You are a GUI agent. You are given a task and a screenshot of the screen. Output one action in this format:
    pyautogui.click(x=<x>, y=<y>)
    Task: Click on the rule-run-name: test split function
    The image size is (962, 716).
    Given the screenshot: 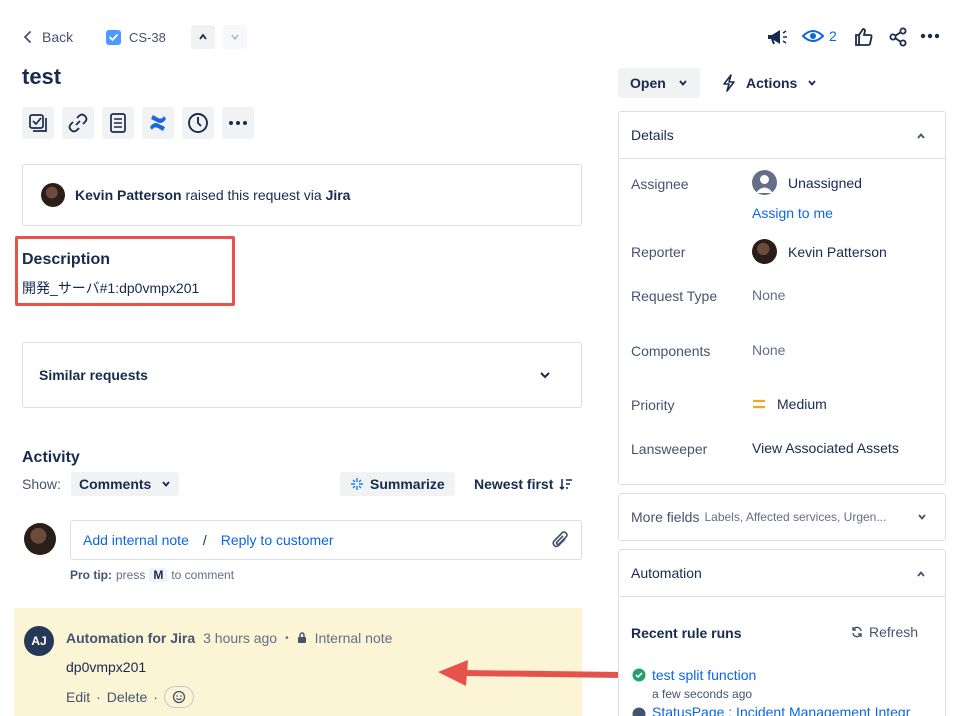 What is the action you would take?
    pyautogui.click(x=704, y=675)
    